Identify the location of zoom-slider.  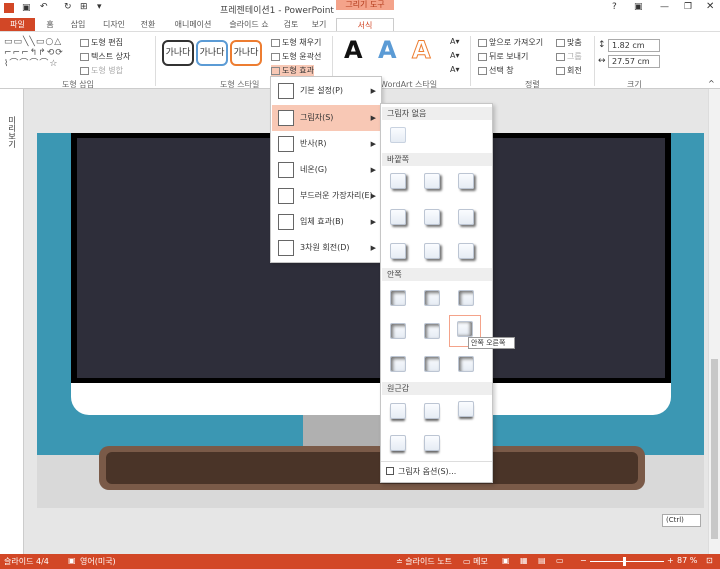
(627, 561).